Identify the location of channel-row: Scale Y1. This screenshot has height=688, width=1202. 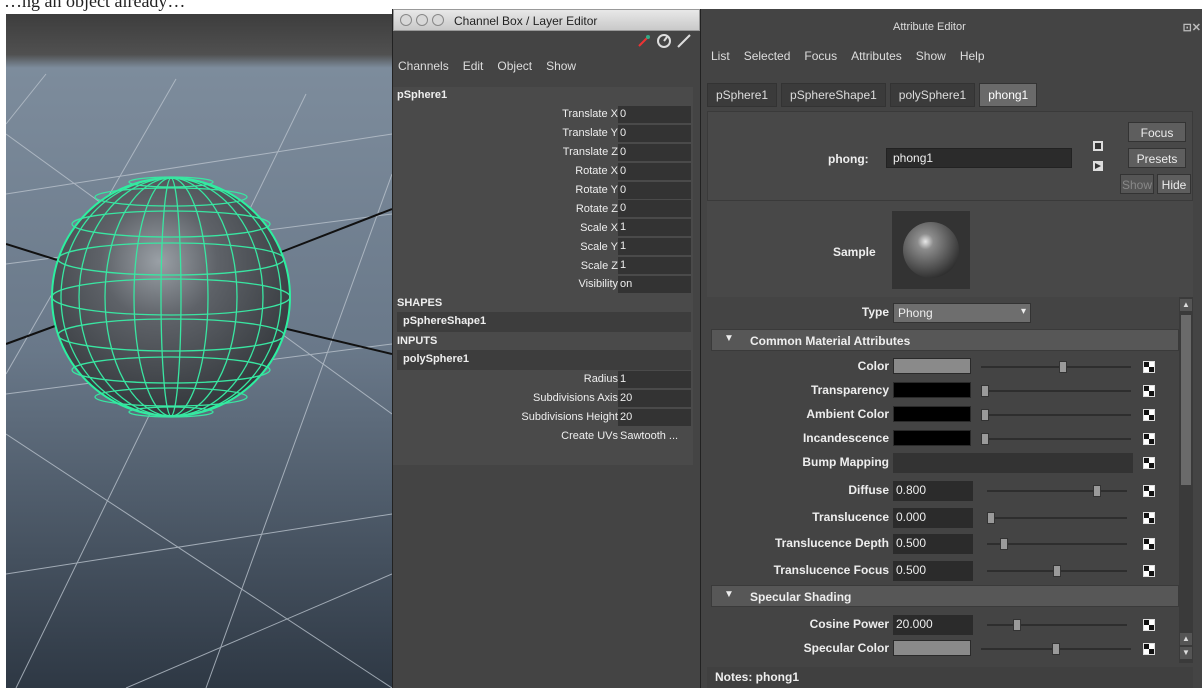
(543, 246).